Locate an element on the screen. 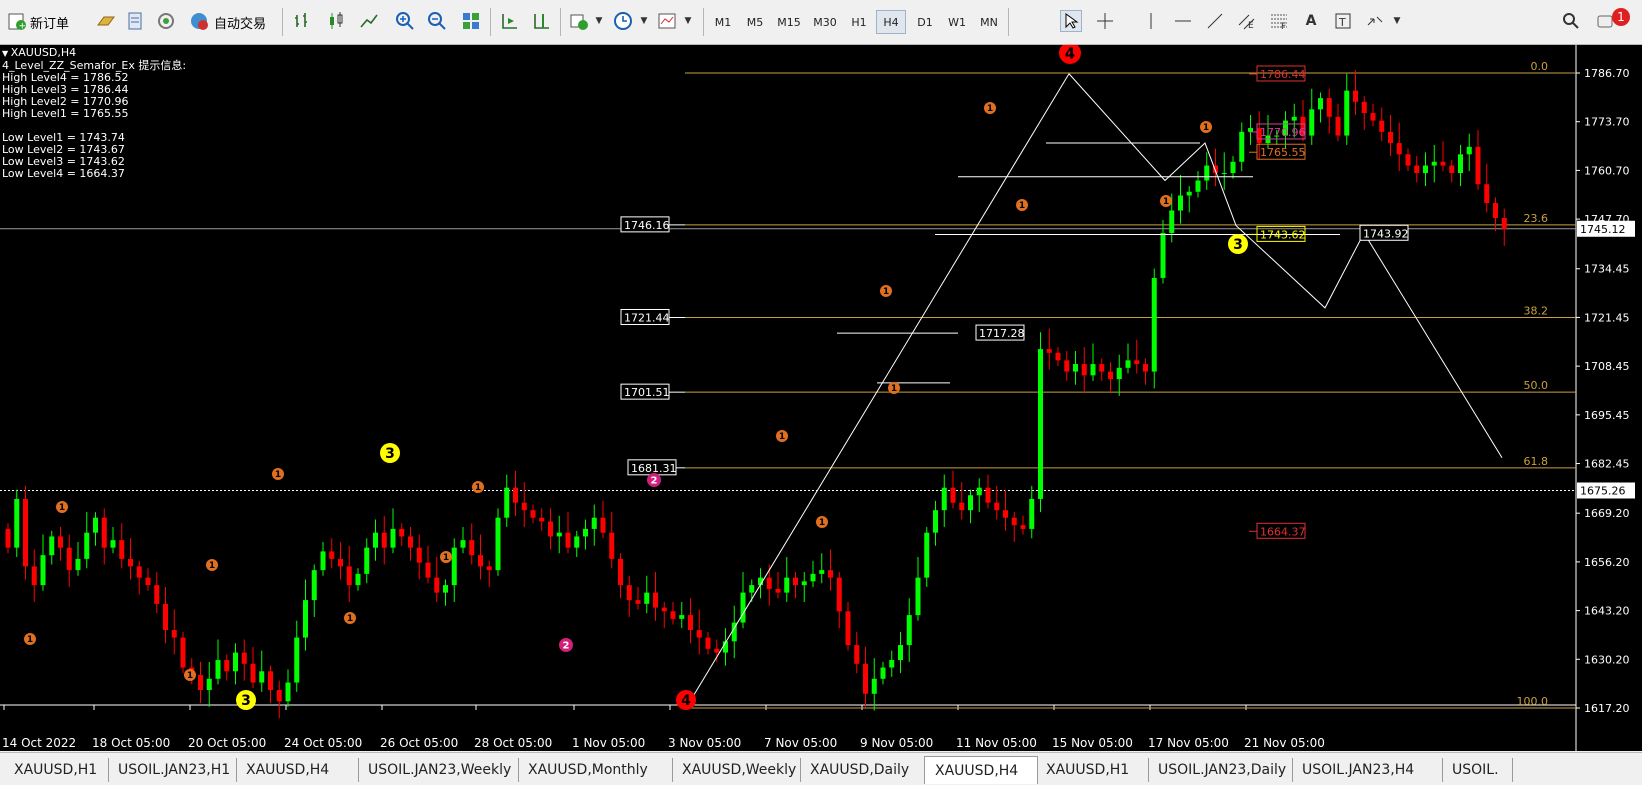  fibonacci-icon: F is located at coordinates (1279, 21).